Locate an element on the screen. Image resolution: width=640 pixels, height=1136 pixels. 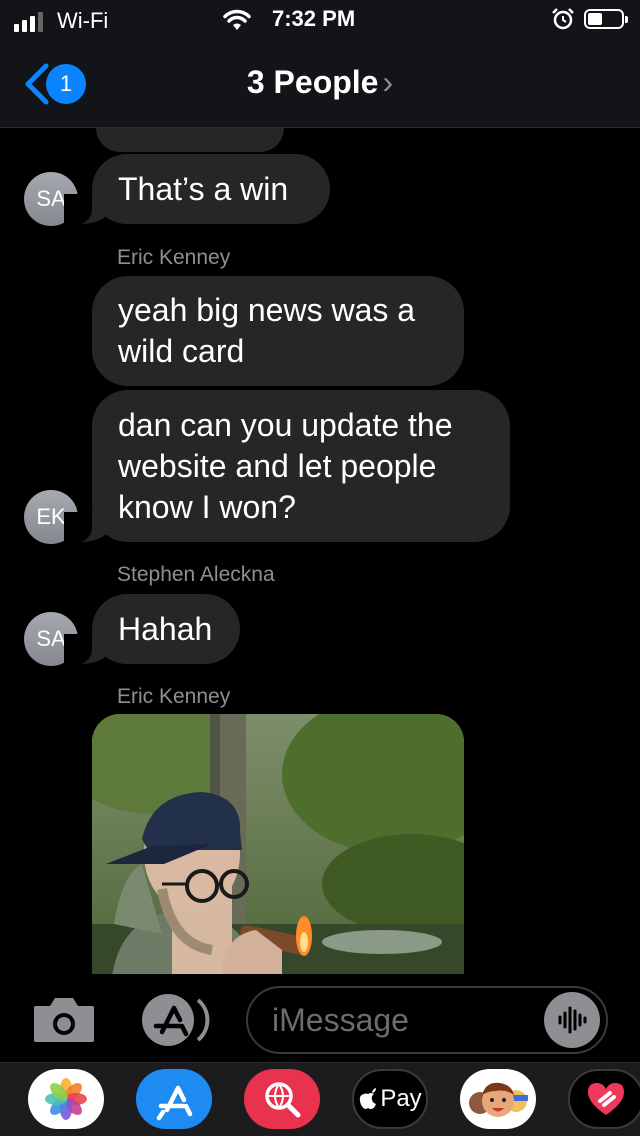
app-store-app-button is located at coordinates (174, 1099).